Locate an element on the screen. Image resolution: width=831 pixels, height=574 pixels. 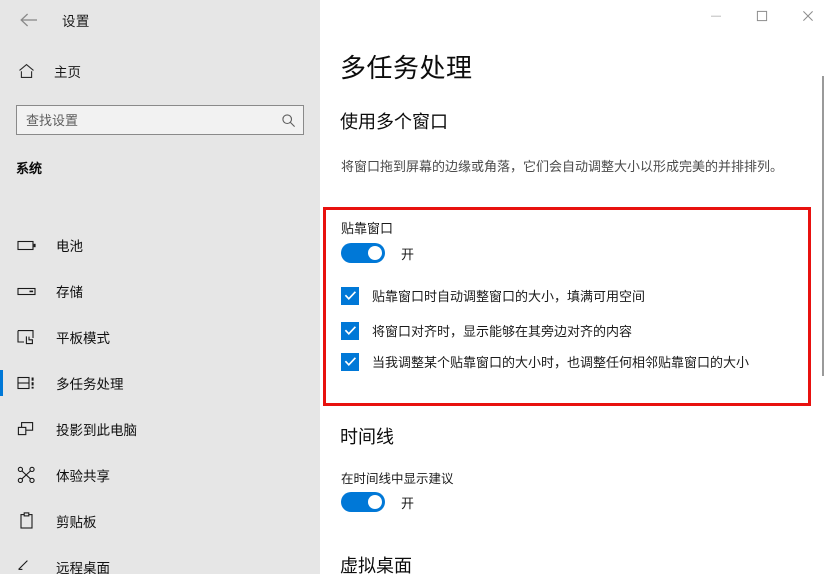
back-arrow-icon is located at coordinates (29, 20).